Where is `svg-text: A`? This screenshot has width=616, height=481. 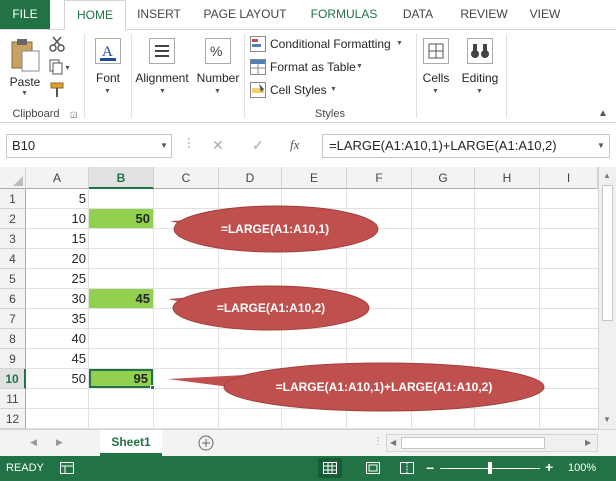
svg-text: A is located at coordinates (107, 52).